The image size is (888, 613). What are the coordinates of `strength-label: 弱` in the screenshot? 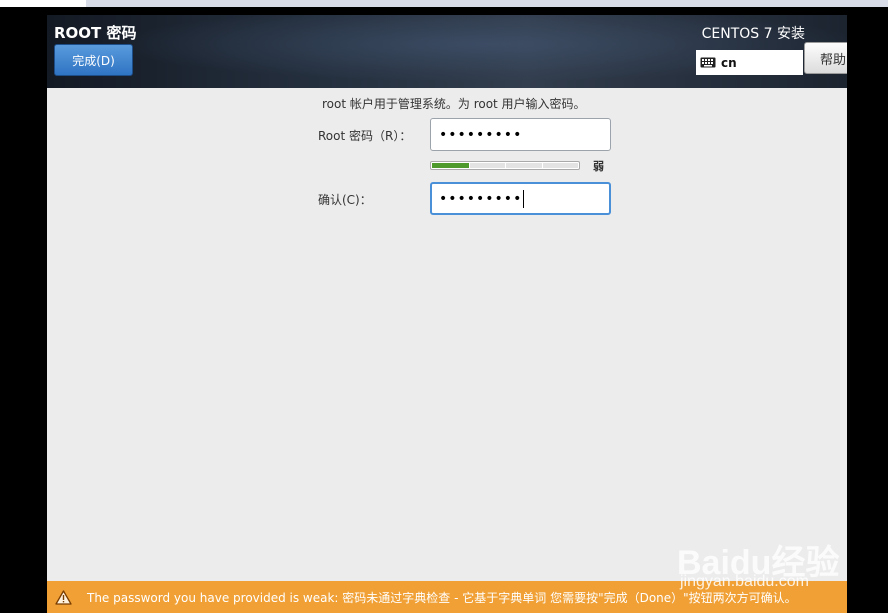 It's located at (598, 166).